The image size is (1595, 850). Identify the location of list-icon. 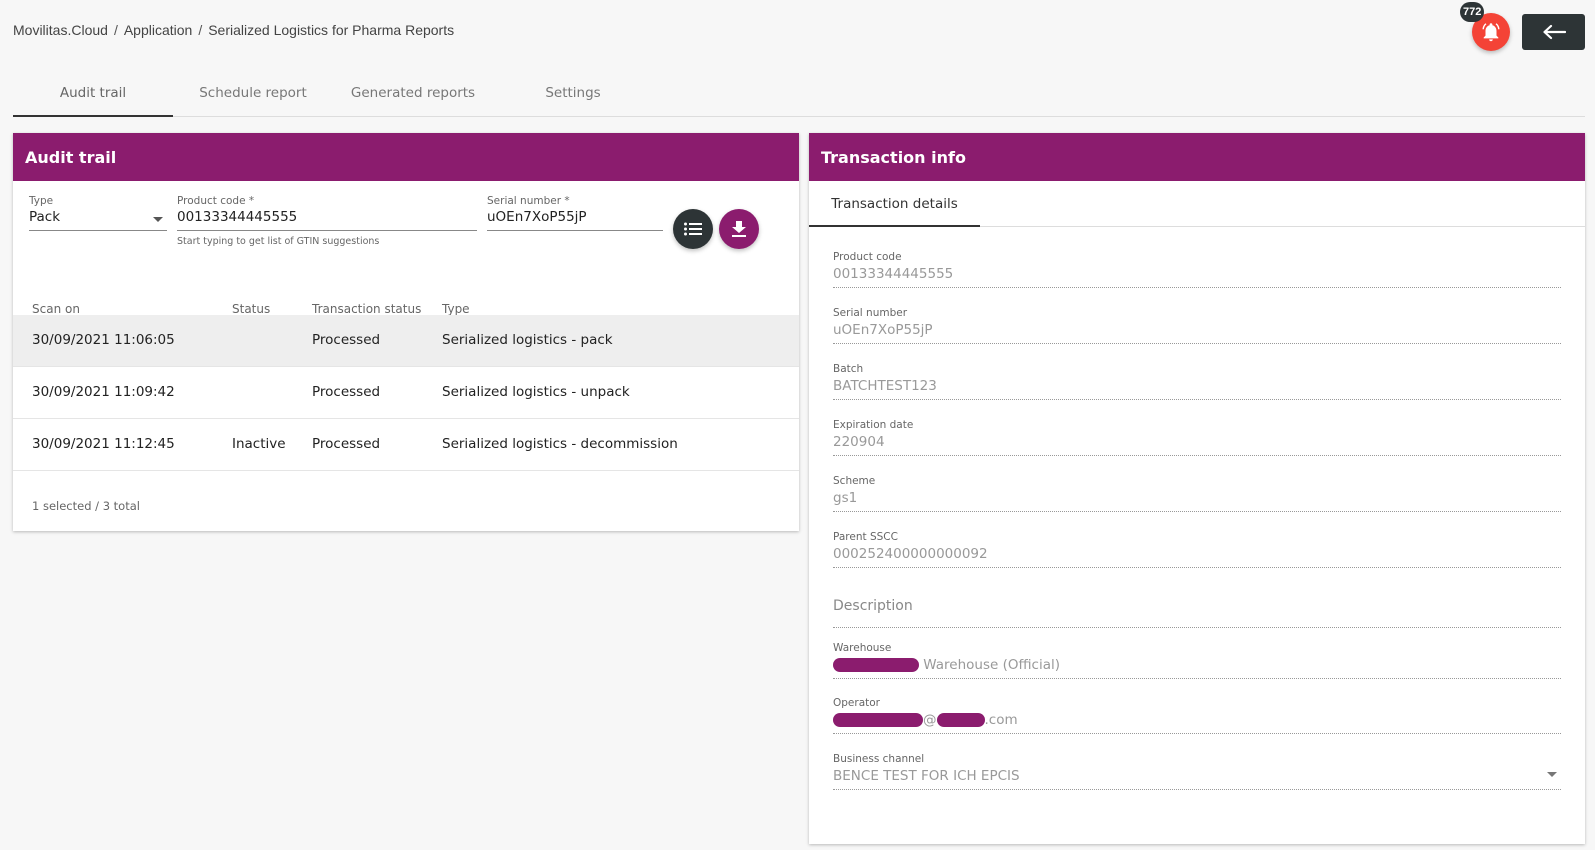
(693, 229).